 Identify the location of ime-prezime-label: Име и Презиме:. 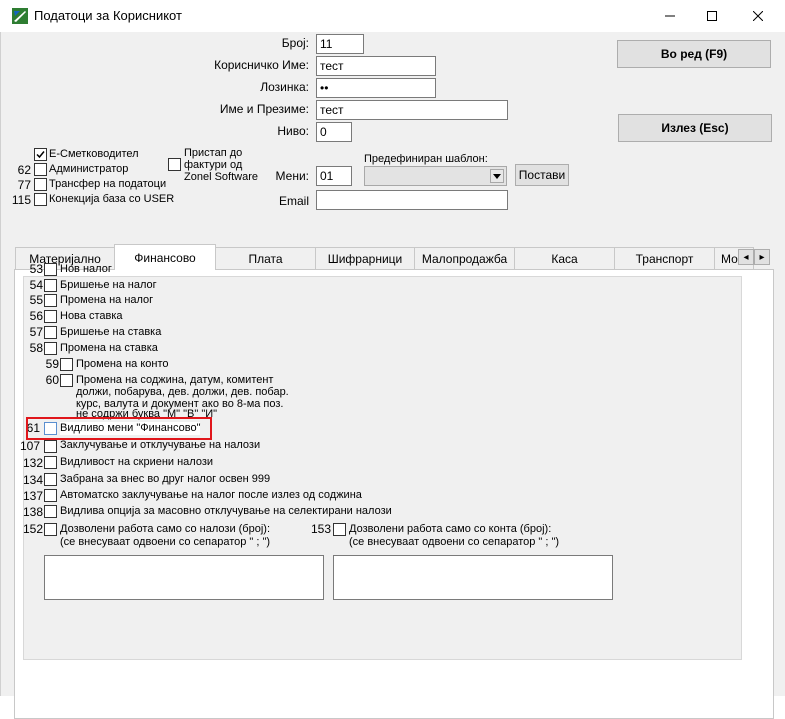
(264, 109).